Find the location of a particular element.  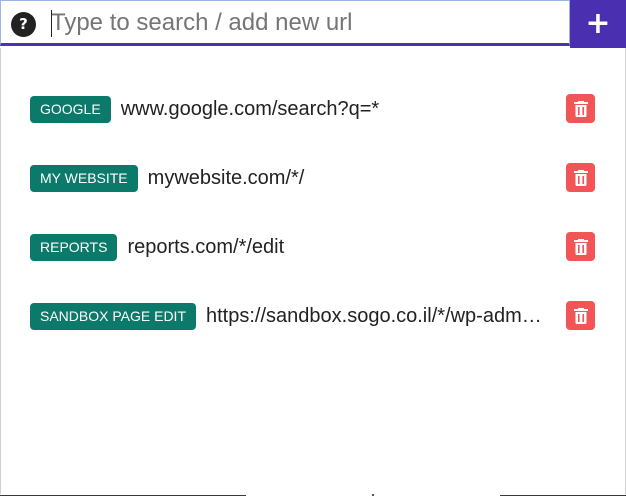

url-pattern: www.google.com/search?q=* is located at coordinates (293, 109).